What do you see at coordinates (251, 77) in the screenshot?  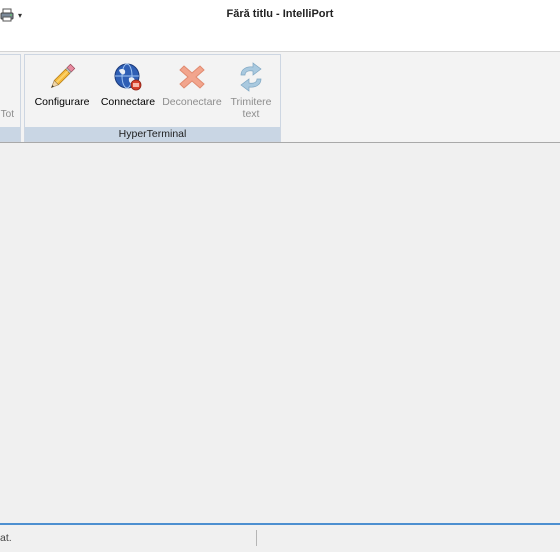 I see `send-text-arrows-icon` at bounding box center [251, 77].